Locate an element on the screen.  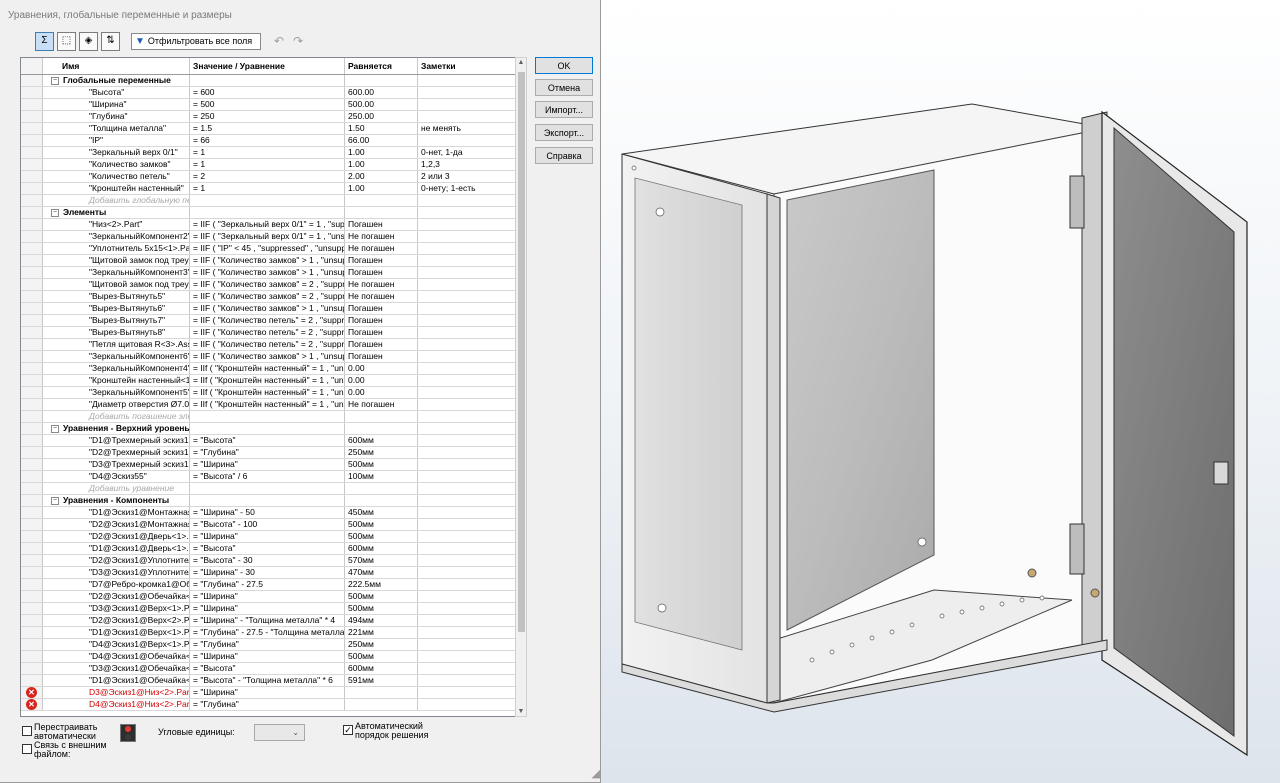
cell-value: = 66 is located at coordinates (267, 140).